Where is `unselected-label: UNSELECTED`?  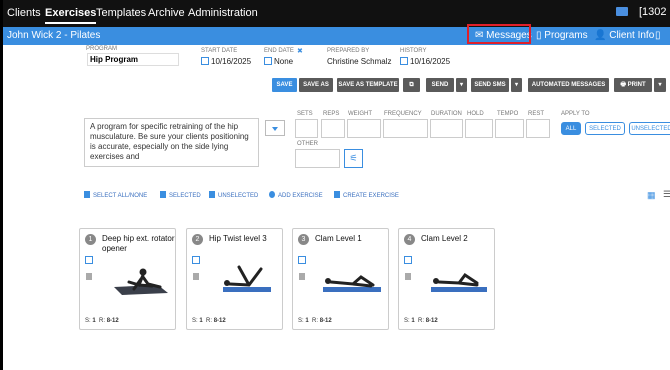 unselected-label: UNSELECTED is located at coordinates (238, 196).